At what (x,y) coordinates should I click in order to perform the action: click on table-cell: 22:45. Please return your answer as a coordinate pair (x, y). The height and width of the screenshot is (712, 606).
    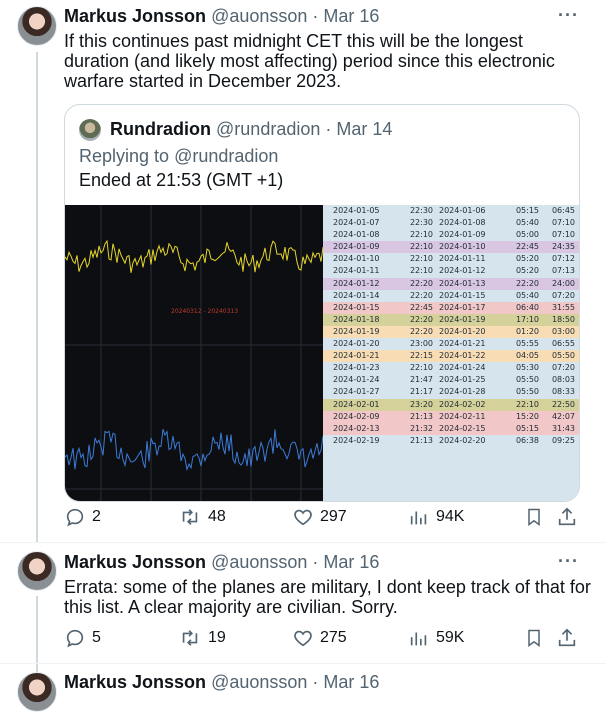
    Looking at the image, I should click on (527, 247).